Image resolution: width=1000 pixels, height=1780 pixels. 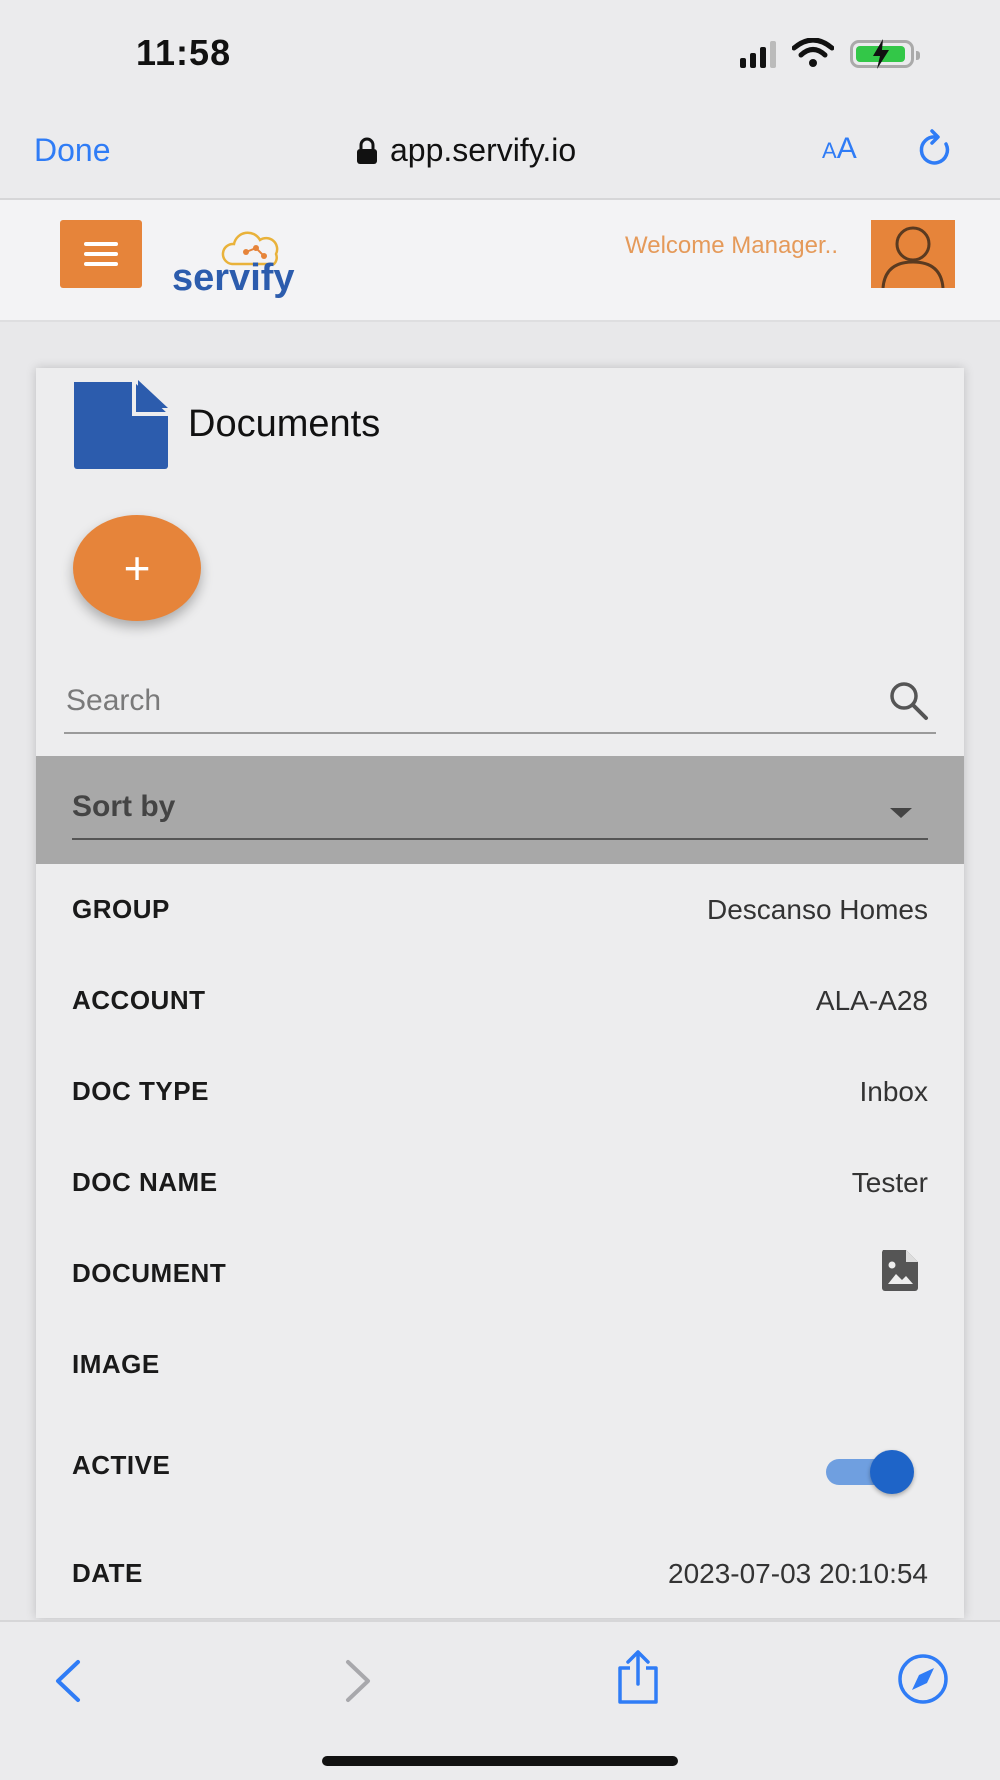 I want to click on welcome-text: Welcome Manager.., so click(x=731, y=245).